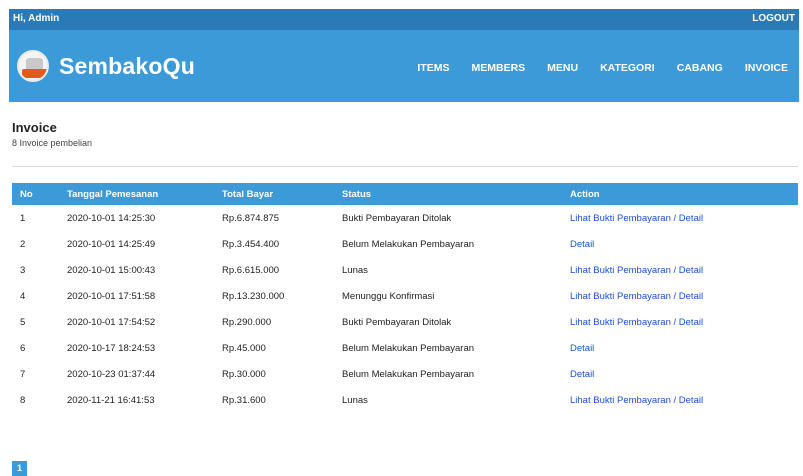 Image resolution: width=803 pixels, height=476 pixels. What do you see at coordinates (23, 270) in the screenshot?
I see `cell-no: 3` at bounding box center [23, 270].